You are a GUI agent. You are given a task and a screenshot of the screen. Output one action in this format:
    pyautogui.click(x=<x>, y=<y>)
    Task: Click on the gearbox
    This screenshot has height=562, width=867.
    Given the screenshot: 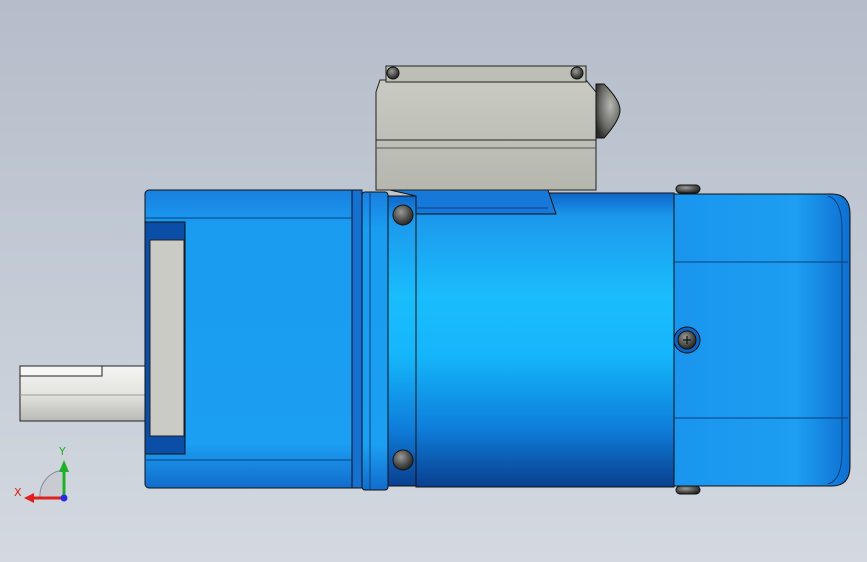 What is the action you would take?
    pyautogui.click(x=253, y=339)
    